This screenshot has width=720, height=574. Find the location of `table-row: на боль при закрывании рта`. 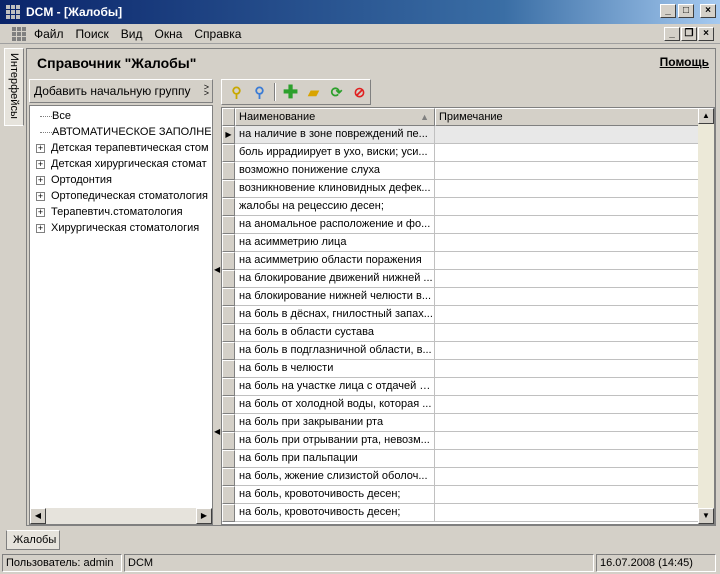

table-row: на боль при закрывании рта is located at coordinates (461, 423).